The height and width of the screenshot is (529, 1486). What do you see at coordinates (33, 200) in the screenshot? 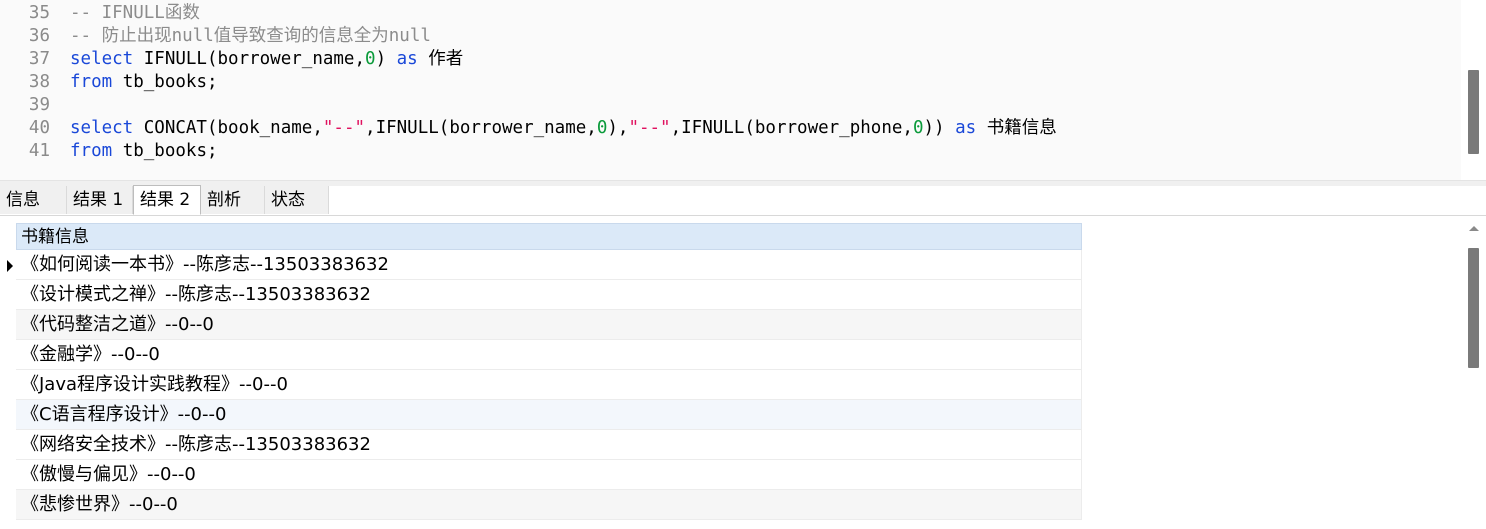
I see `tab-info: 信息` at bounding box center [33, 200].